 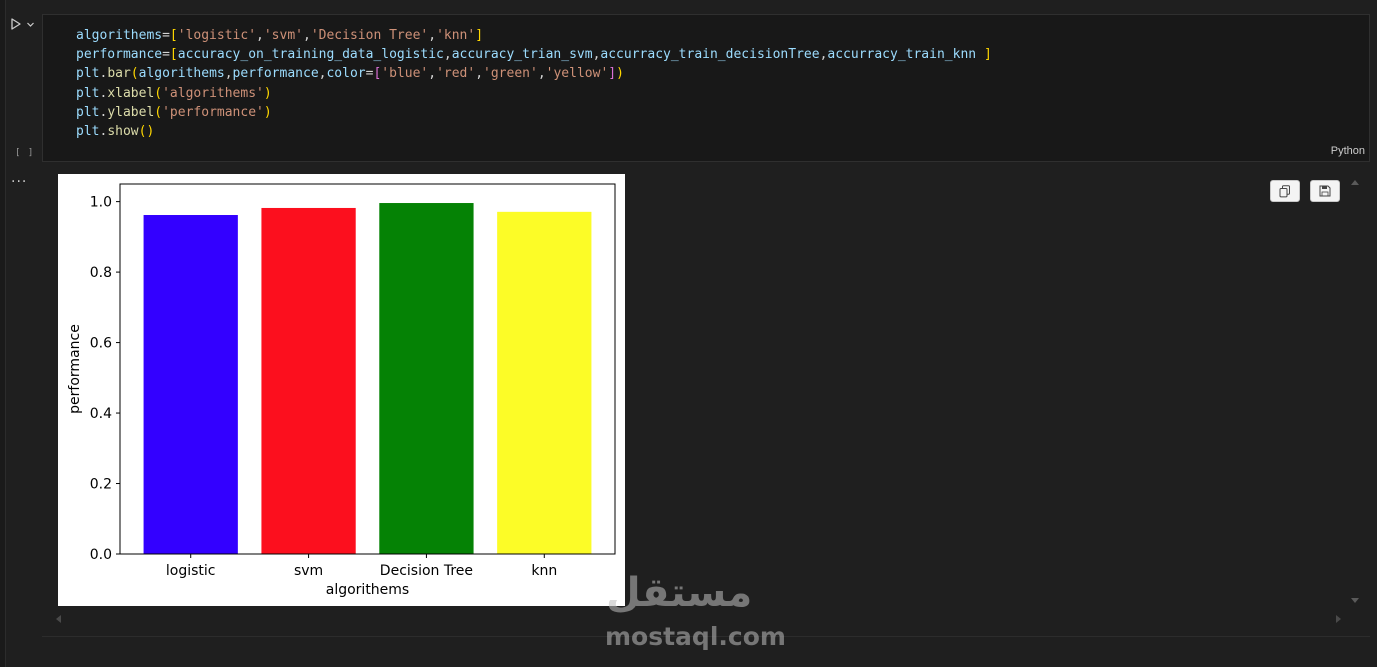 What do you see at coordinates (695, 636) in the screenshot?
I see `watermark-latin: mostaql.com` at bounding box center [695, 636].